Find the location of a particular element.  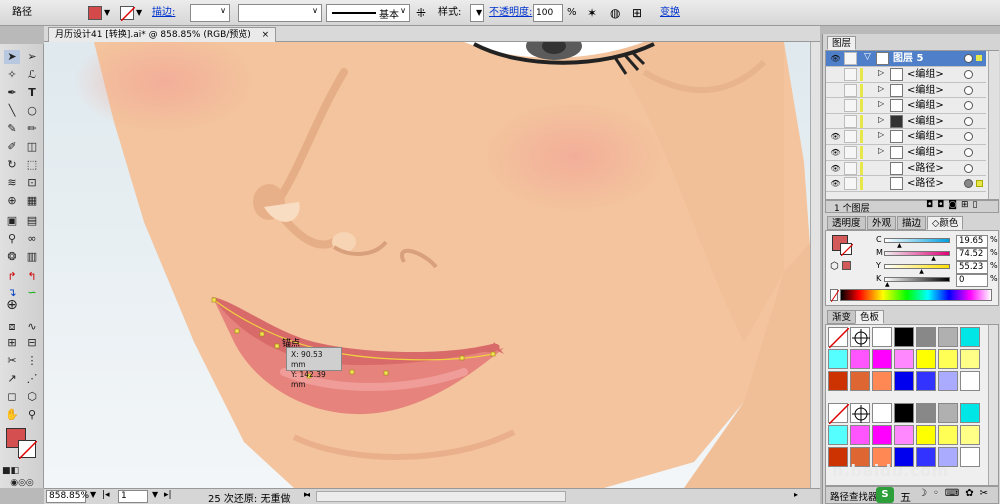

reshape-tool-icon: ∽ is located at coordinates (32, 293).